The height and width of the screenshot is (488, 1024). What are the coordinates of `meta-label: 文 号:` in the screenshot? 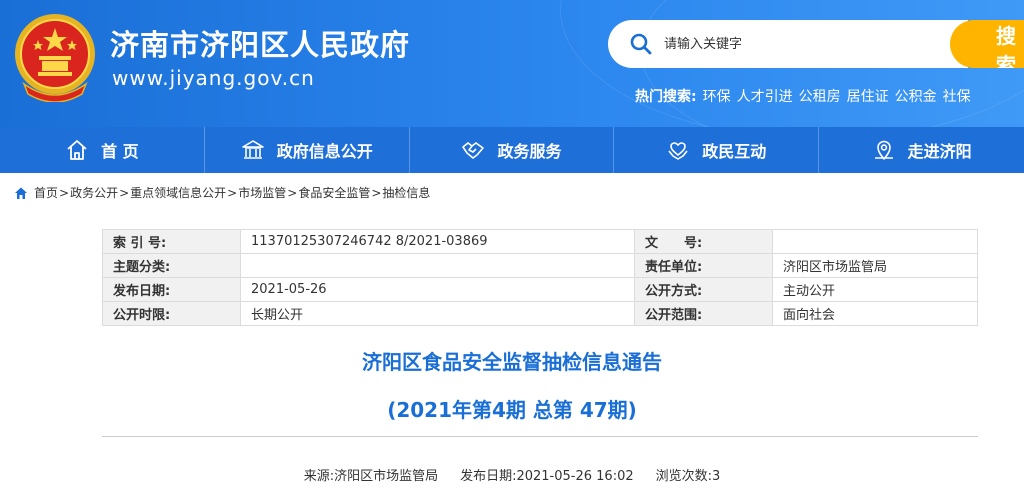 It's located at (703, 241).